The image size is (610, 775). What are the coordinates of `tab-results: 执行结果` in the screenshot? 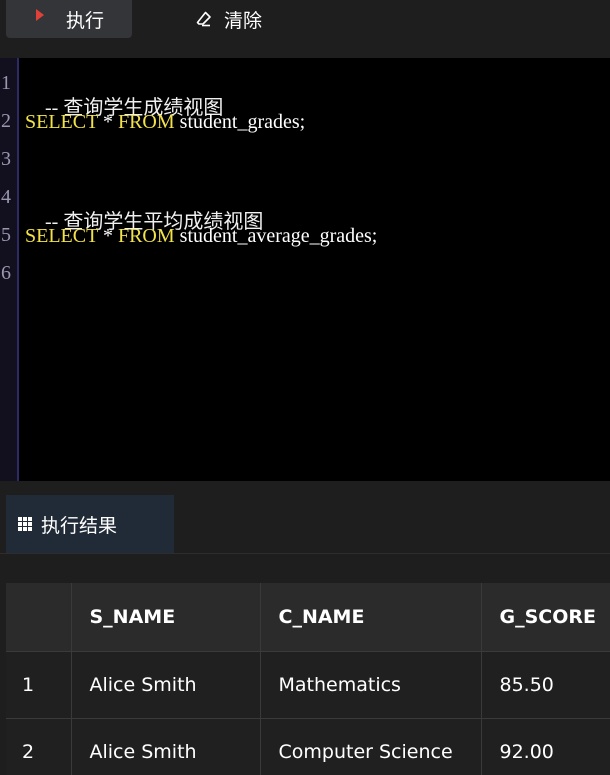 It's located at (90, 524).